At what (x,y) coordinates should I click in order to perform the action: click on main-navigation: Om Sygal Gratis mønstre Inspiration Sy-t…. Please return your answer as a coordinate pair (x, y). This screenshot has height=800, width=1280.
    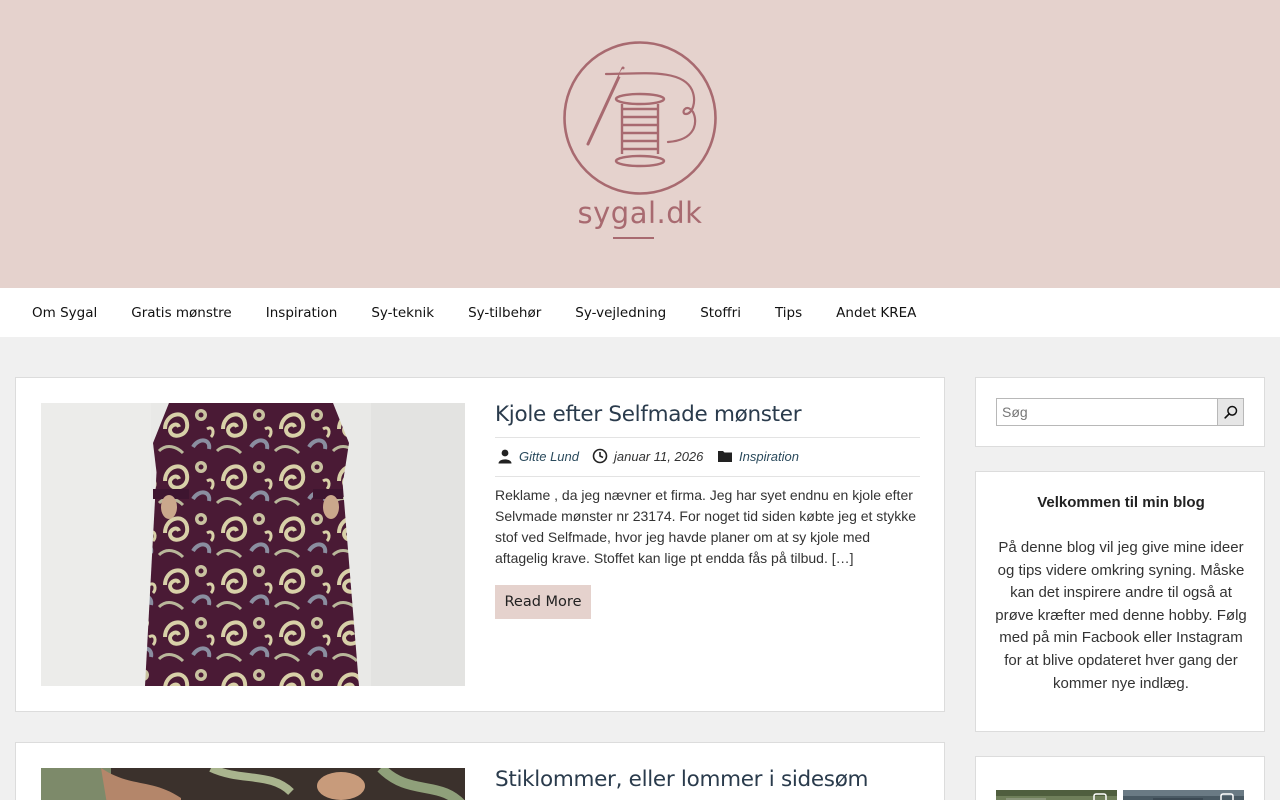
    Looking at the image, I should click on (640, 312).